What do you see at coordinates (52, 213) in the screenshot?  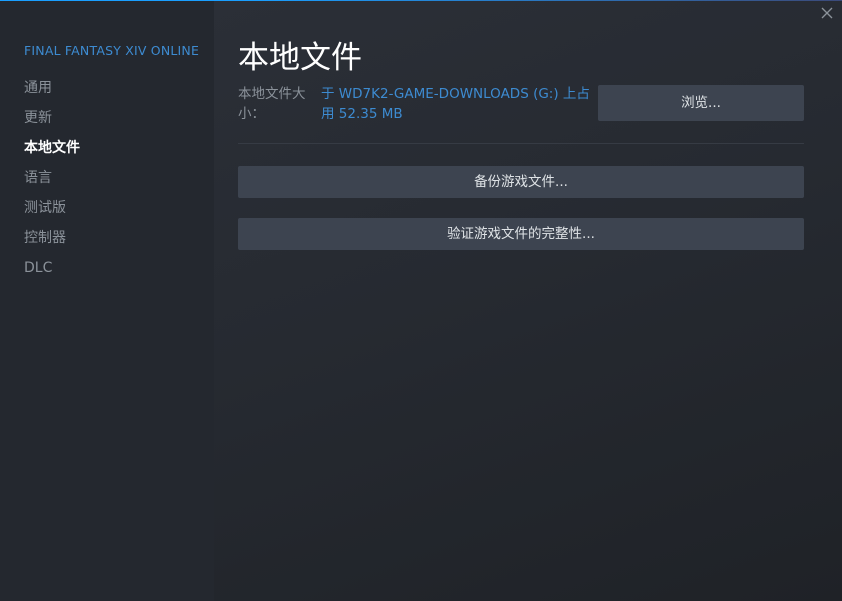 I see `sidebar-item-betas: 测试版` at bounding box center [52, 213].